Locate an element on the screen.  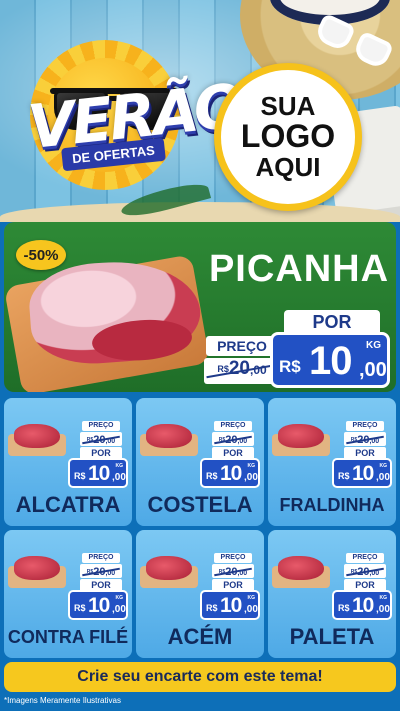
product-name: COSTELA is located at coordinates (200, 504).